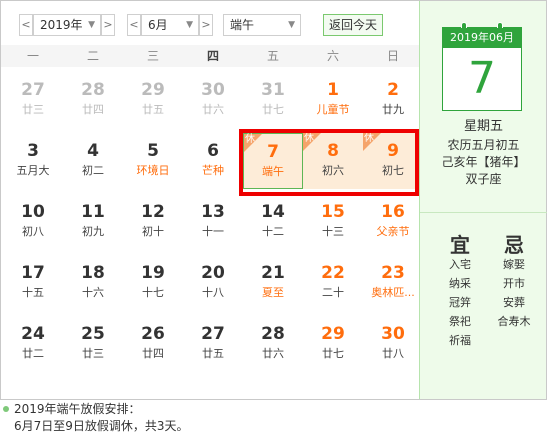 This screenshot has width=547, height=437. What do you see at coordinates (153, 170) in the screenshot?
I see `day-lunar-label: 环境日` at bounding box center [153, 170].